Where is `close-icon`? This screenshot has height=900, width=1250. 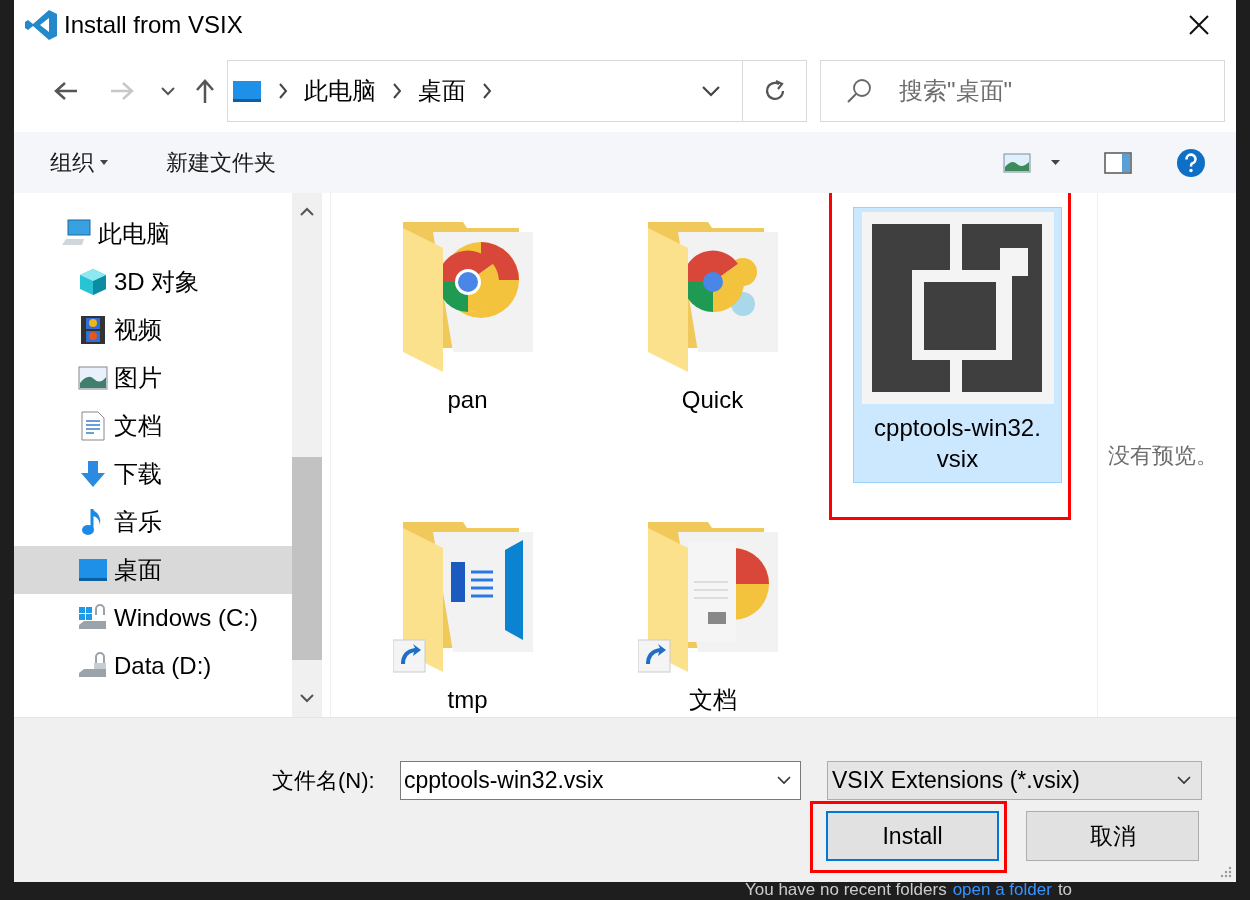 close-icon is located at coordinates (1199, 25).